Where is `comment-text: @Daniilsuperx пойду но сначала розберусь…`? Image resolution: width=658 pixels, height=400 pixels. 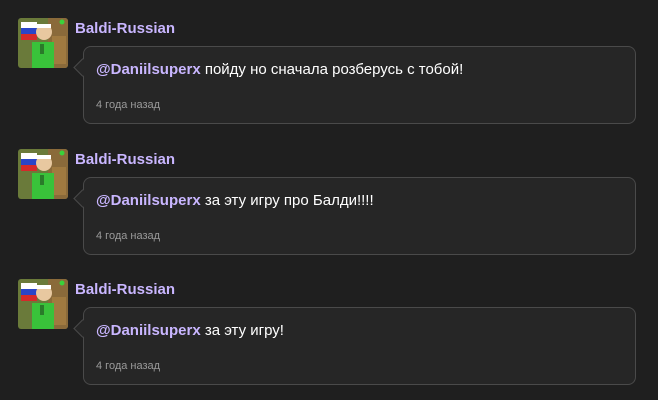 comment-text: @Daniilsuperx пойду но сначала розберусь… is located at coordinates (279, 69).